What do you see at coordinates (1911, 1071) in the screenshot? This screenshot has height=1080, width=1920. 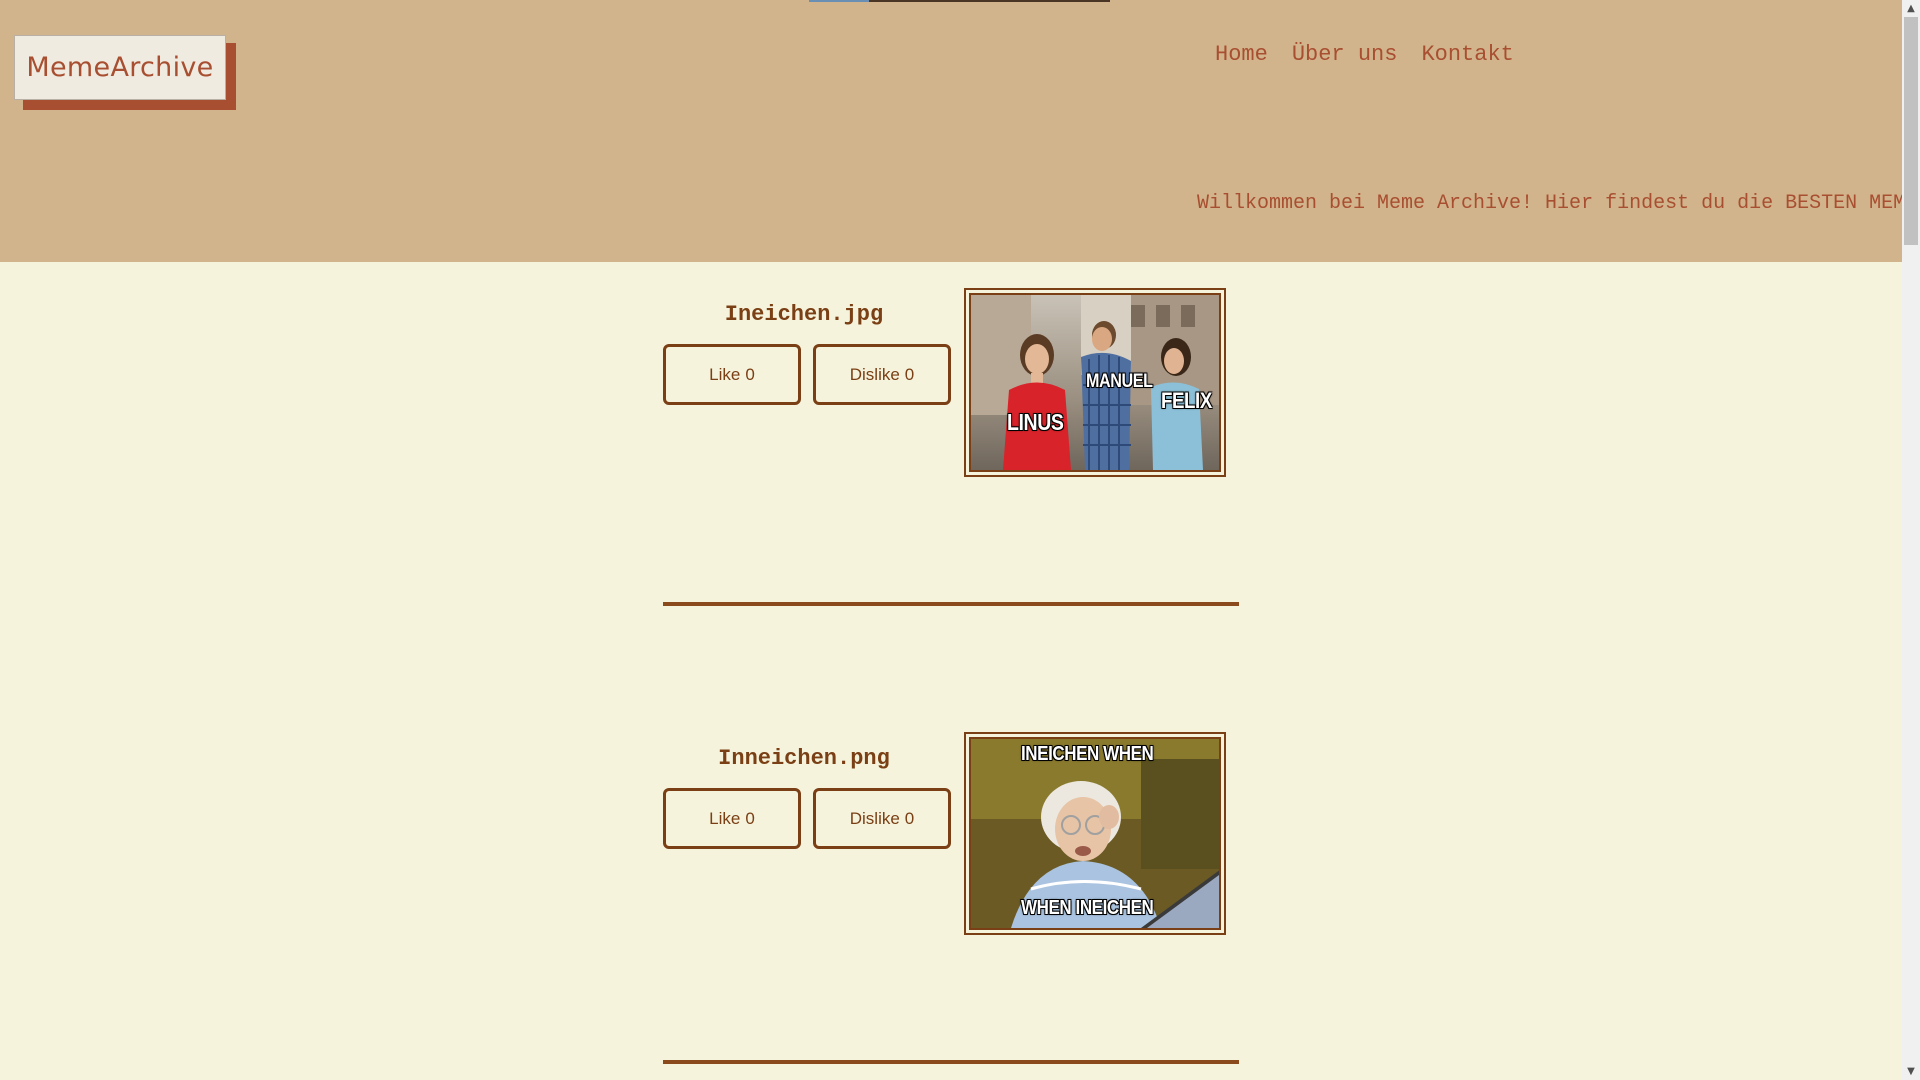 I see `scroll-down-arrow-icon: ▼` at bounding box center [1911, 1071].